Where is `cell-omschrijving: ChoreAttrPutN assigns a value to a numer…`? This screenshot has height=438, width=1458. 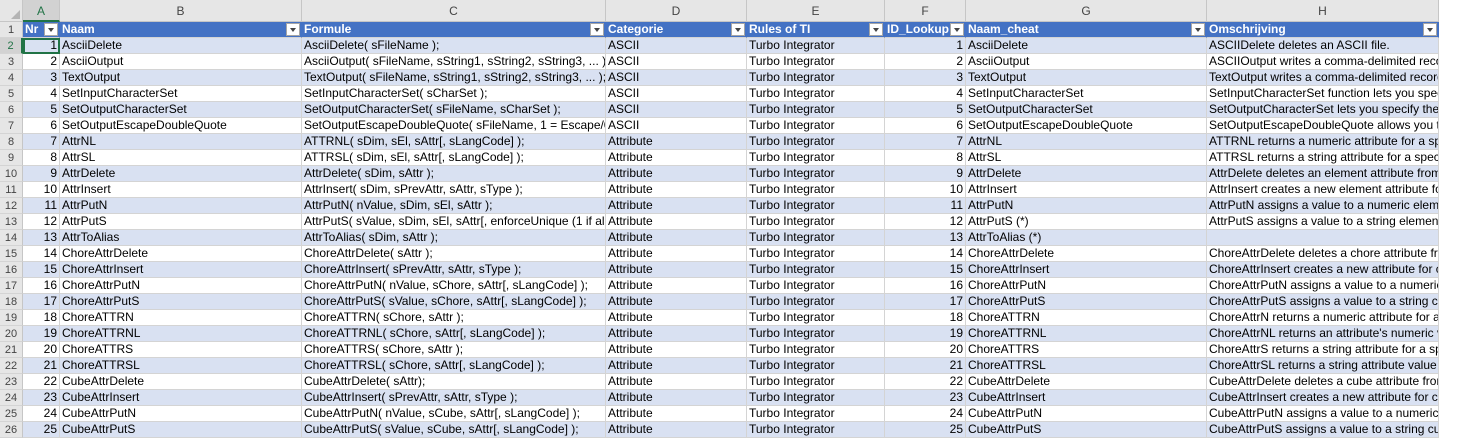 cell-omschrijving: ChoreAttrPutN assigns a value to a numer… is located at coordinates (1323, 286).